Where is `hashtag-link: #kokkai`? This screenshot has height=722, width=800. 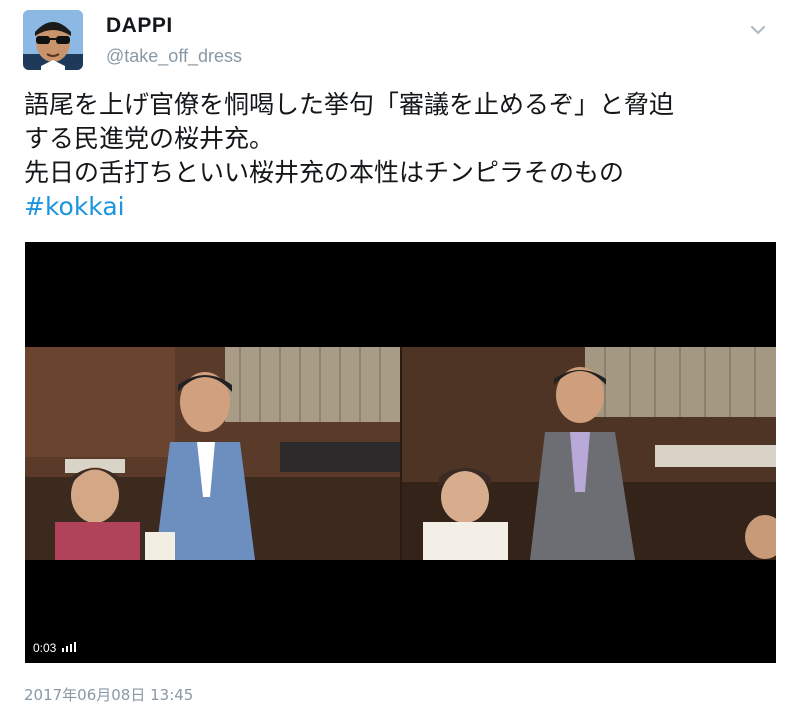 hashtag-link: #kokkai is located at coordinates (404, 207).